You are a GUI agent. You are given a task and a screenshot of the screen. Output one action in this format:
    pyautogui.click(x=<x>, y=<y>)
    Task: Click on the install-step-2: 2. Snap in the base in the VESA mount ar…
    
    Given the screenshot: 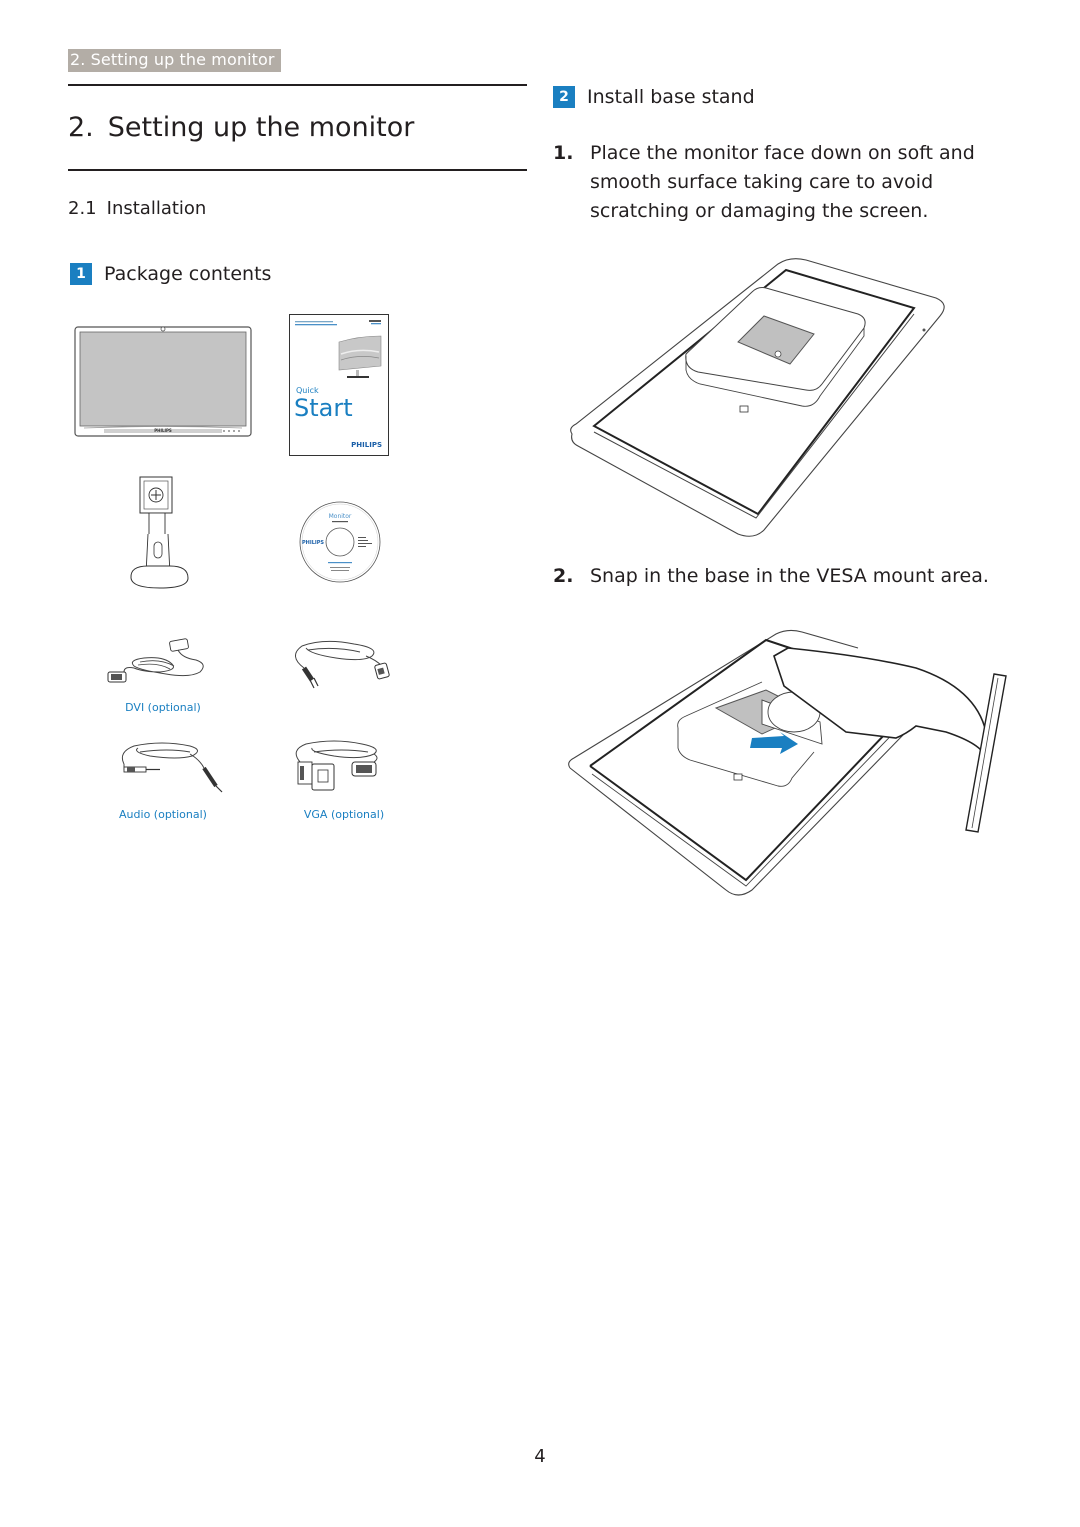 What is the action you would take?
    pyautogui.click(x=788, y=576)
    